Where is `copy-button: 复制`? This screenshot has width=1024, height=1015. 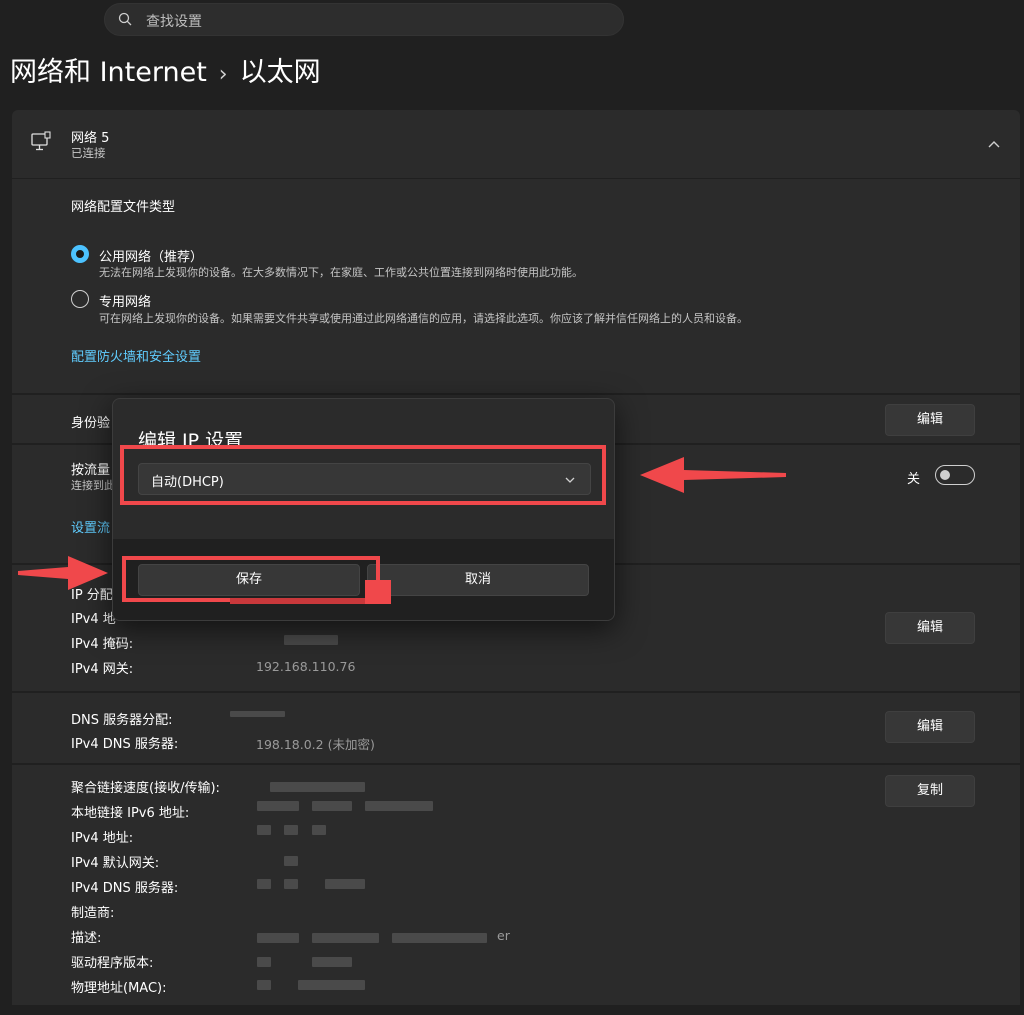
copy-button: 复制 is located at coordinates (930, 791).